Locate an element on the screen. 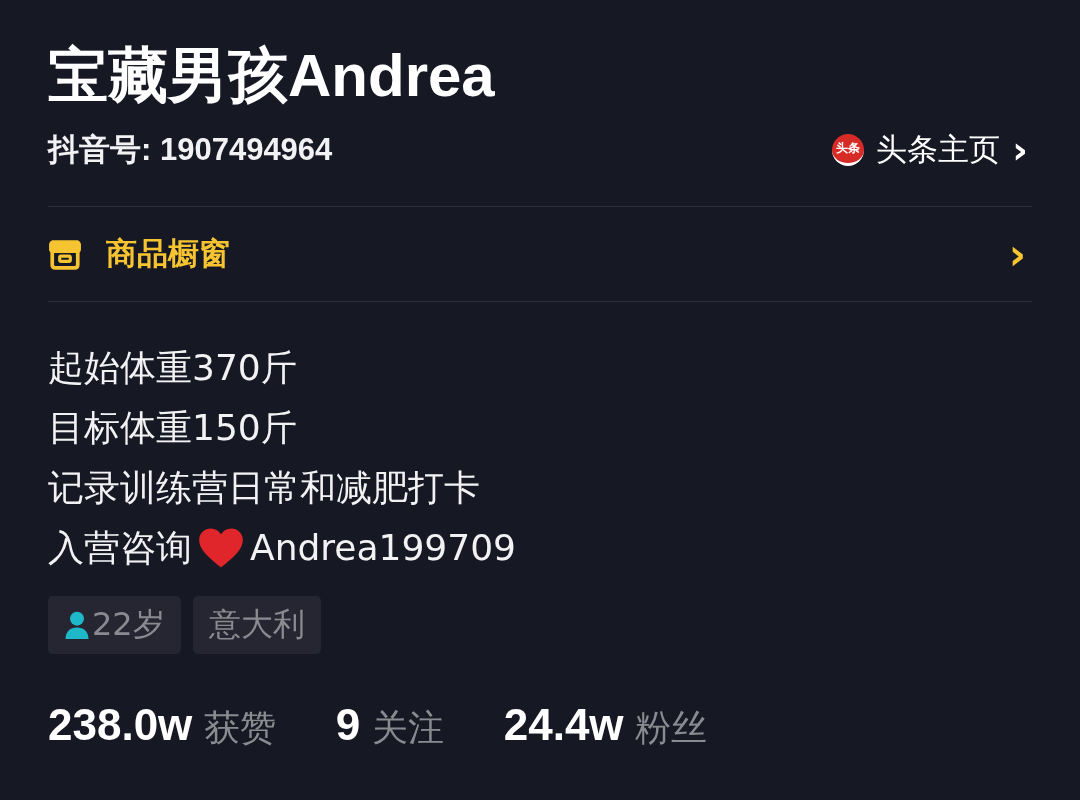  person-icon is located at coordinates (77, 625).